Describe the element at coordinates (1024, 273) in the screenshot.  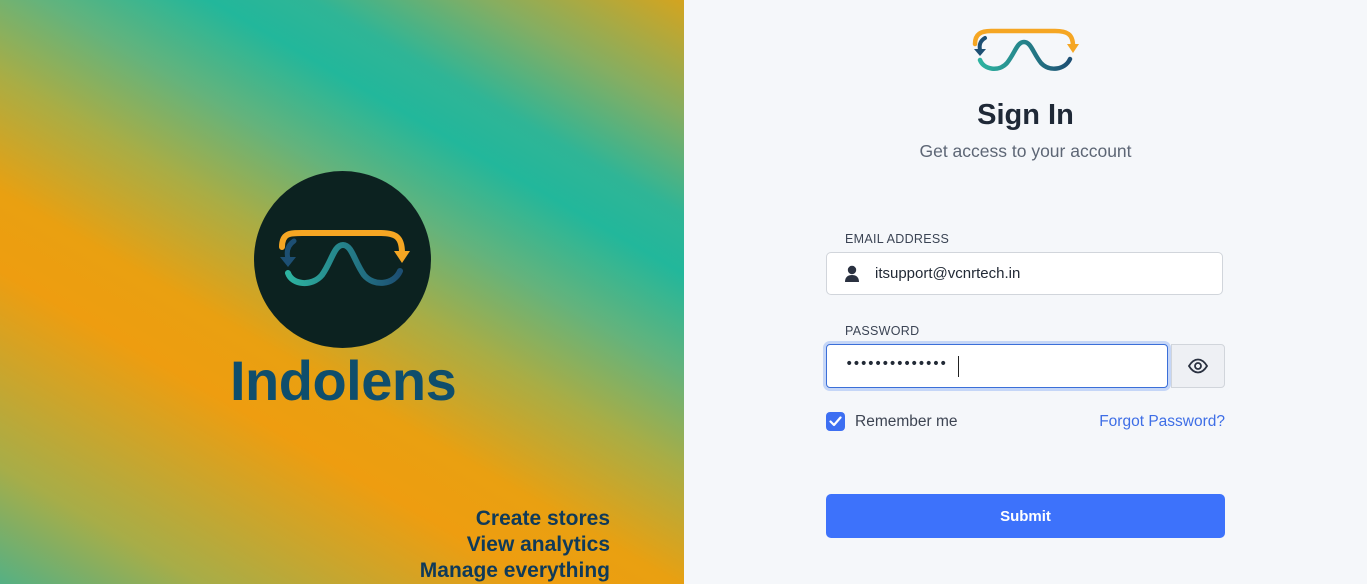
I see `email-field: itsupport@vcnrtech.in` at that location.